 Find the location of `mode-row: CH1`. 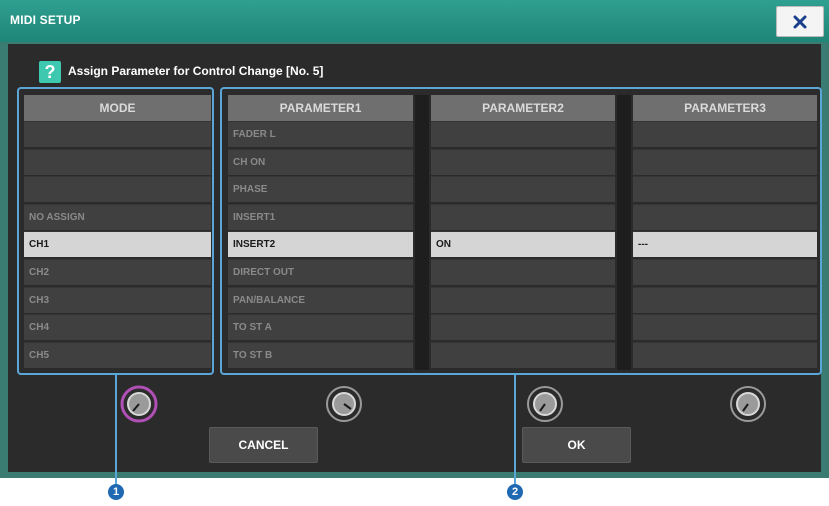

mode-row: CH1 is located at coordinates (117, 244).